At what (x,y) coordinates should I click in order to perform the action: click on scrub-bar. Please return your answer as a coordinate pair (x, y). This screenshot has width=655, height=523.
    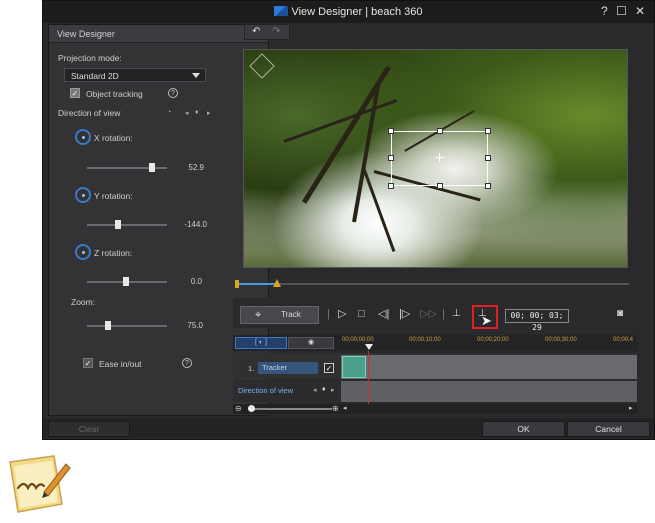
    Looking at the image, I should click on (432, 283).